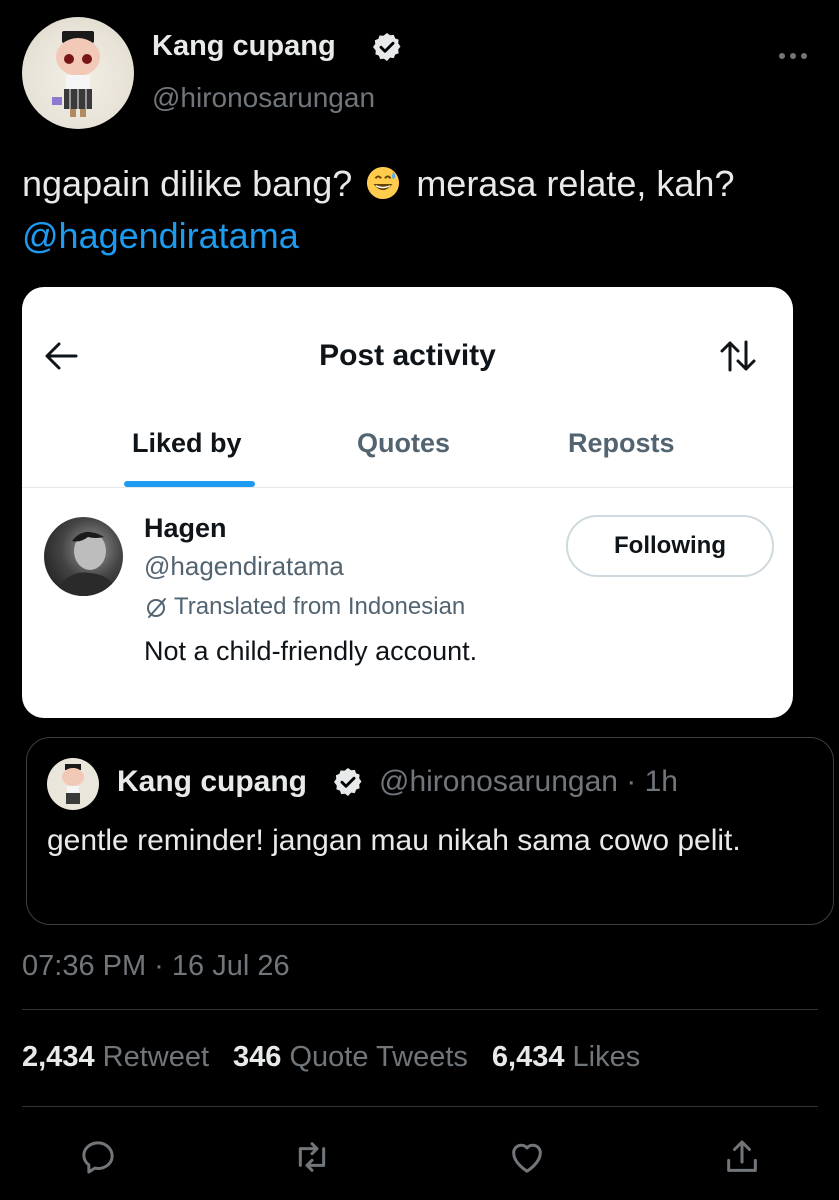 Image resolution: width=839 pixels, height=1200 pixels. I want to click on person-photo-icon, so click(86, 563).